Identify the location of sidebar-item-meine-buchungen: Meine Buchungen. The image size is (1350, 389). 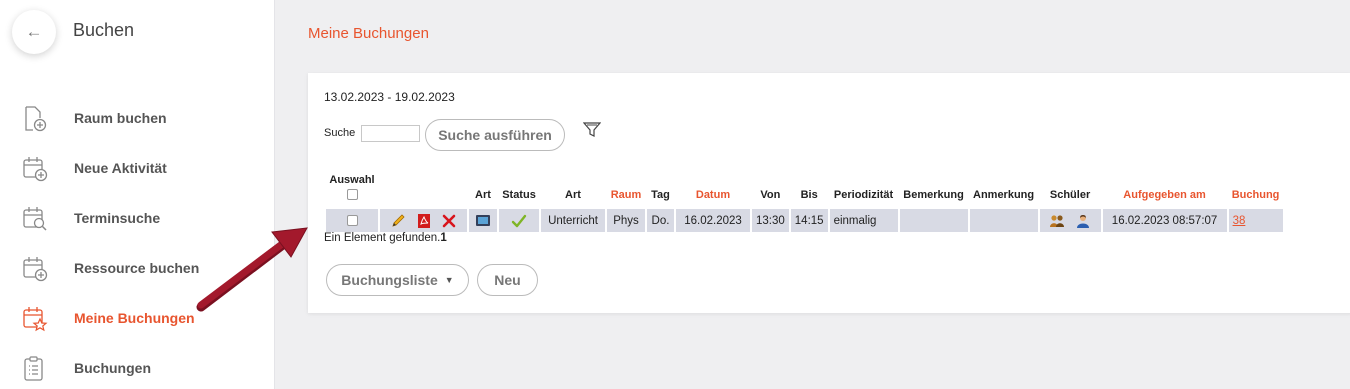
(137, 318).